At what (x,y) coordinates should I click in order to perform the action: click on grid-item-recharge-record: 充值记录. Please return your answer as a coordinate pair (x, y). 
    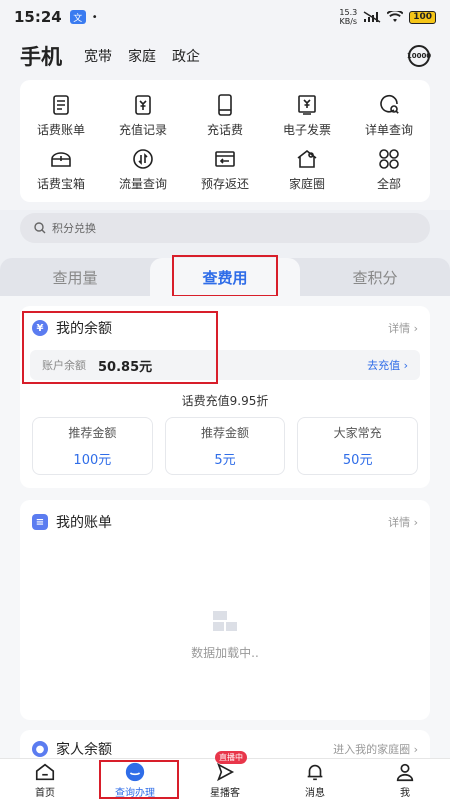
    Looking at the image, I should click on (143, 115).